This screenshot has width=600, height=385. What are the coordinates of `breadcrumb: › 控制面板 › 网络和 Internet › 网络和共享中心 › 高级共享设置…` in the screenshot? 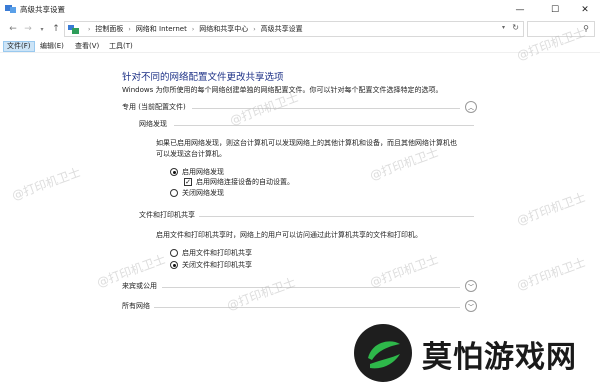 It's located at (294, 29).